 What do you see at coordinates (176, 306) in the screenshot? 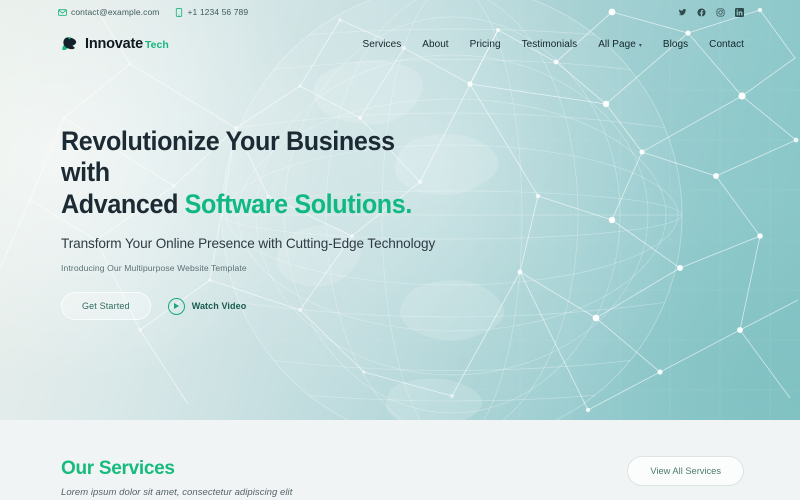
I see `play-circle-icon` at bounding box center [176, 306].